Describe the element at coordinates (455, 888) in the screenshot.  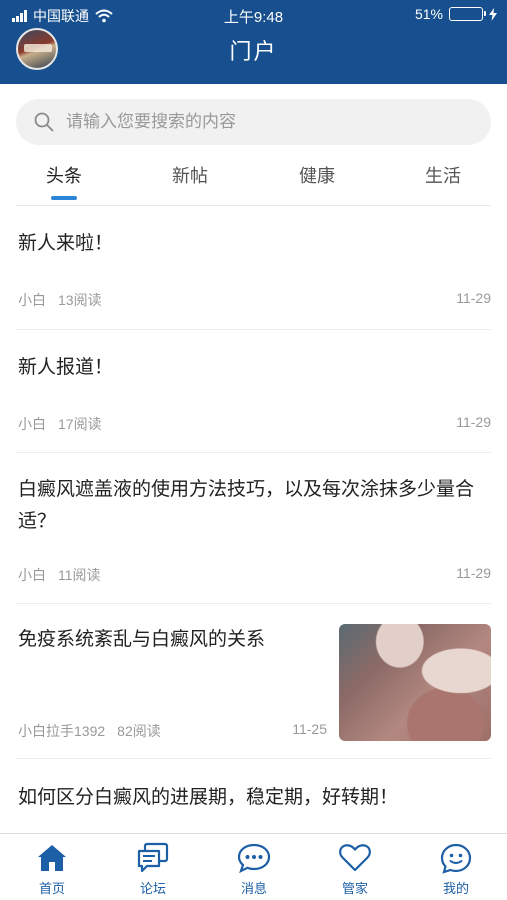
I see `tabbar-label: 我的` at that location.